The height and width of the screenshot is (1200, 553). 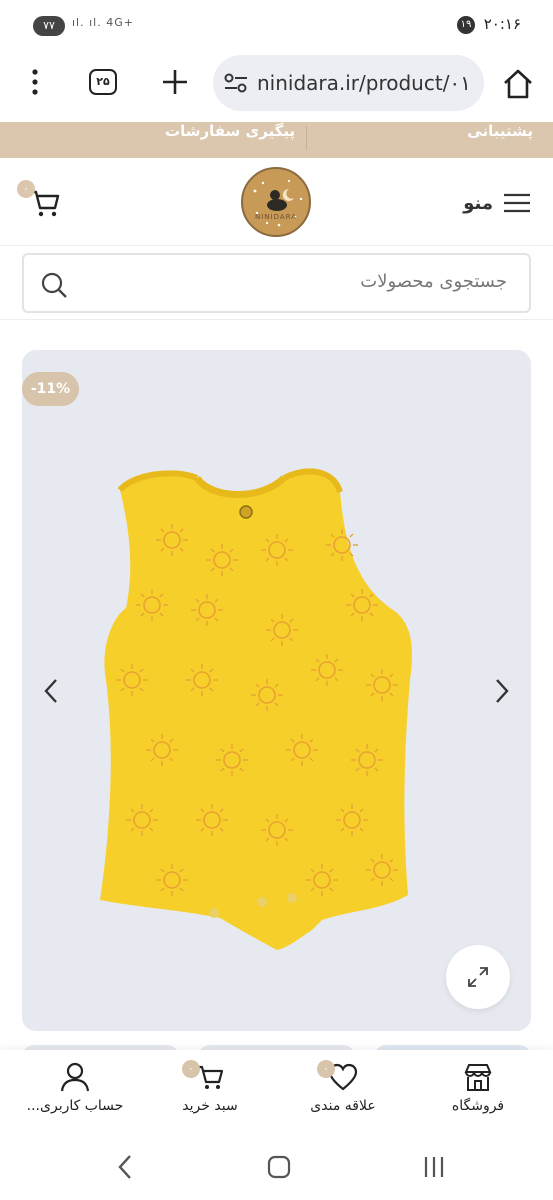 What do you see at coordinates (433, 281) in the screenshot?
I see `search-placeholder: جستجوی محصولات` at bounding box center [433, 281].